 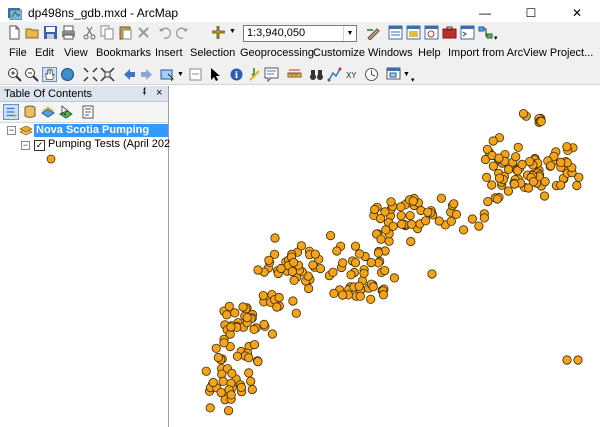 I want to click on menu-view: View, so click(x=76, y=53).